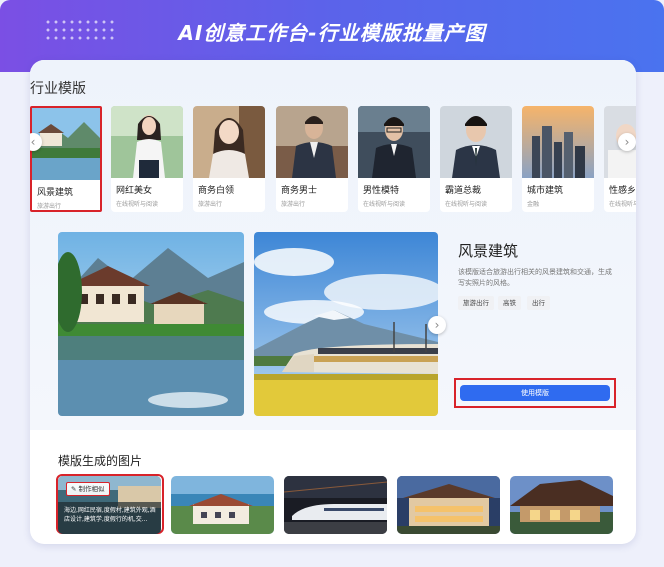  I want to click on template-card-city-buildings: 城市建筑 金融, so click(558, 159).